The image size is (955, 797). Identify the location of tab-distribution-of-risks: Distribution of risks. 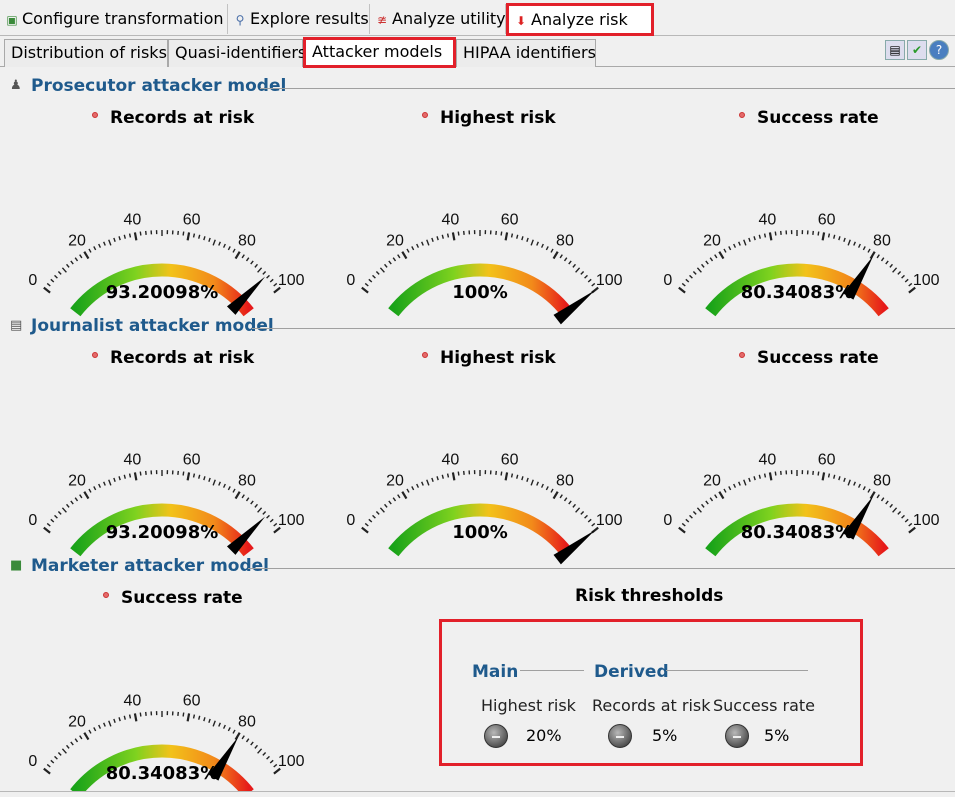
(86, 53).